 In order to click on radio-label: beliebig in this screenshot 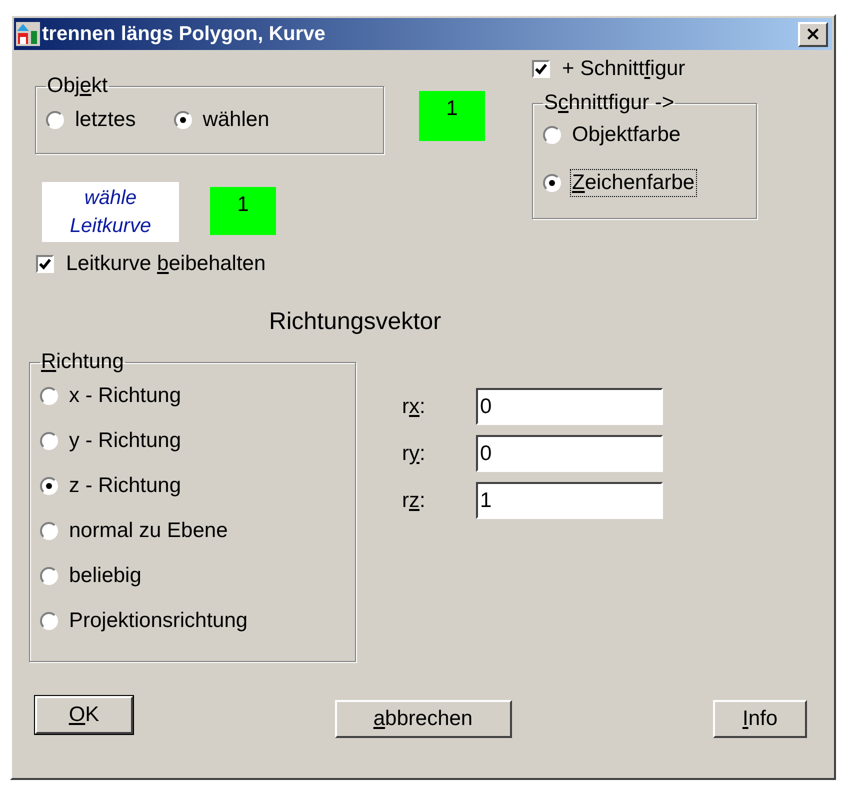, I will do `click(105, 576)`.